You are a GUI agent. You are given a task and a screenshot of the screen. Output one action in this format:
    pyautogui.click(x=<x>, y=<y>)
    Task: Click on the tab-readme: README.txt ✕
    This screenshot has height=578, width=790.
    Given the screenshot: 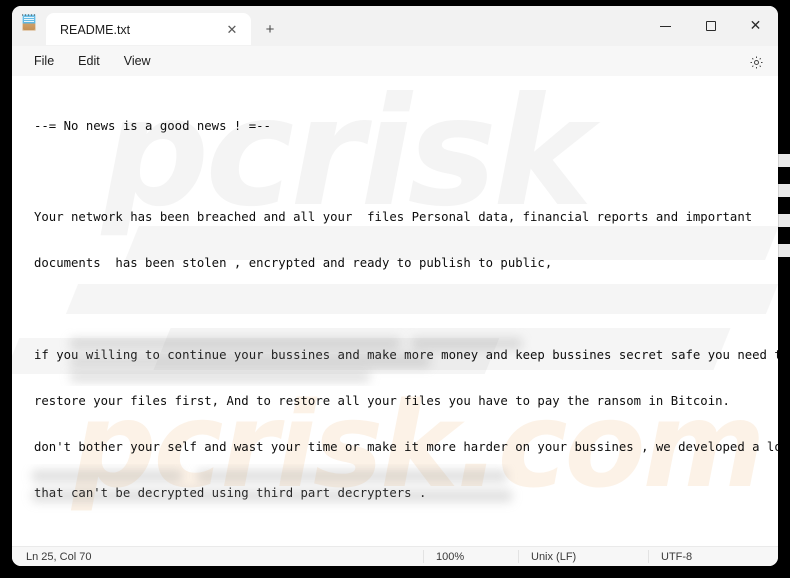 What is the action you would take?
    pyautogui.click(x=148, y=29)
    